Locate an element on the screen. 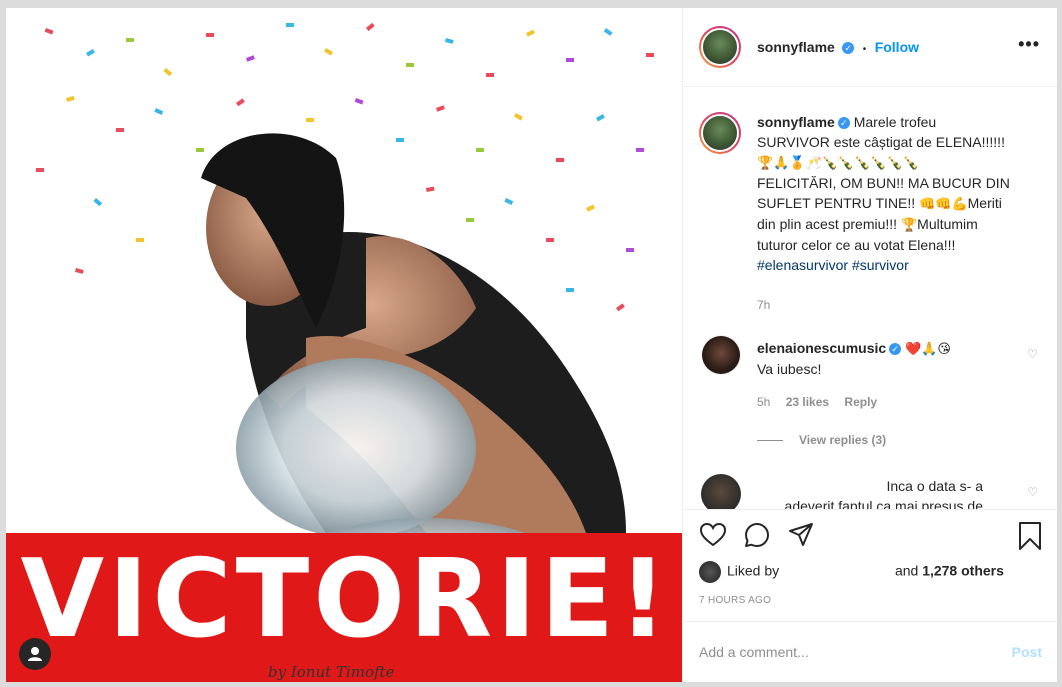 Image resolution: width=1062 pixels, height=687 pixels. add-comment-input is located at coordinates (844, 652).